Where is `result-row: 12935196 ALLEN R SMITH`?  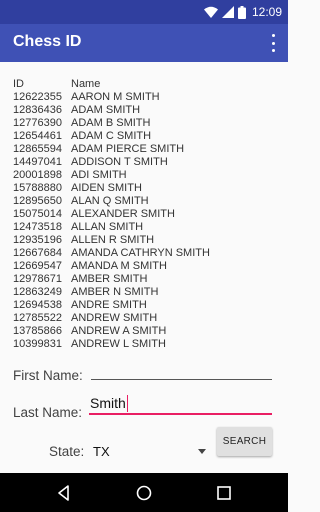
result-row: 12935196 ALLEN R SMITH is located at coordinates (144, 240).